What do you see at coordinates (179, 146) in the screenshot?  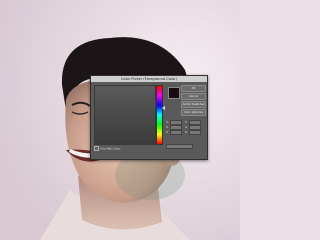 I see `hex-input` at bounding box center [179, 146].